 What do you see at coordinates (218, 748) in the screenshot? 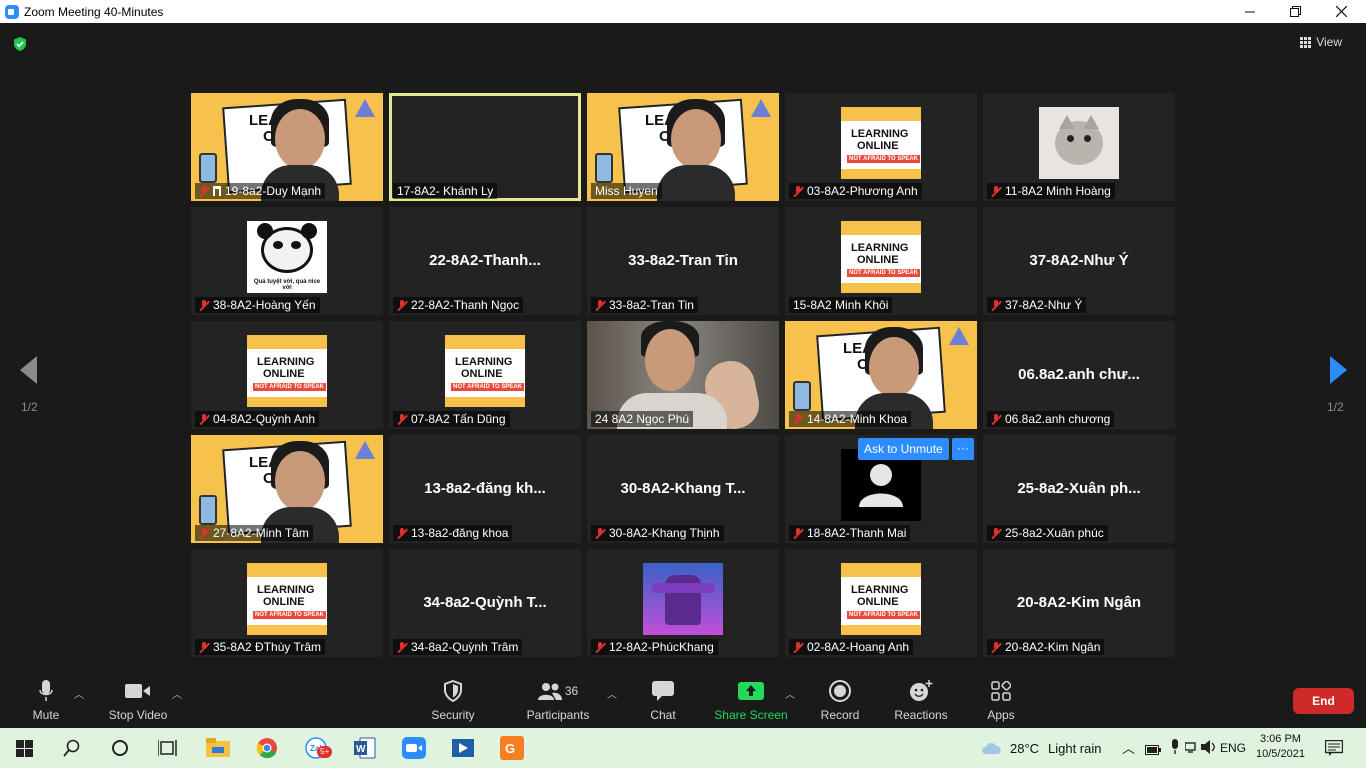
I see `file-explorer-icon` at bounding box center [218, 748].